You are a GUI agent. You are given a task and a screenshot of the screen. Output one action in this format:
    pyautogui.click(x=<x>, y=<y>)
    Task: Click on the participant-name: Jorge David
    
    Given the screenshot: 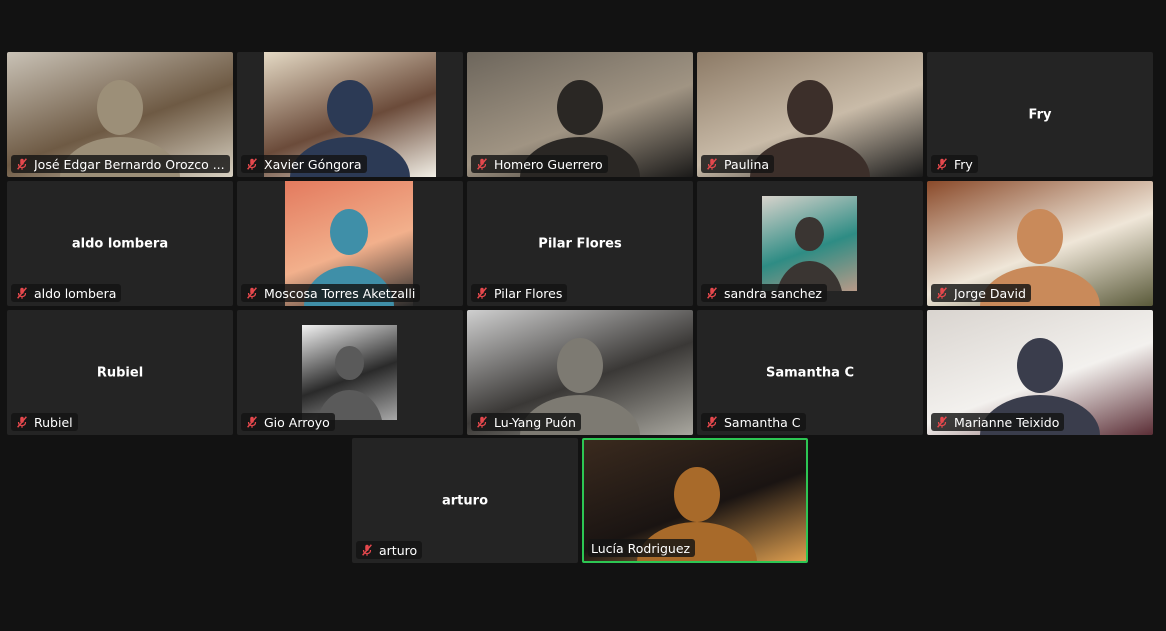 What is the action you would take?
    pyautogui.click(x=990, y=293)
    